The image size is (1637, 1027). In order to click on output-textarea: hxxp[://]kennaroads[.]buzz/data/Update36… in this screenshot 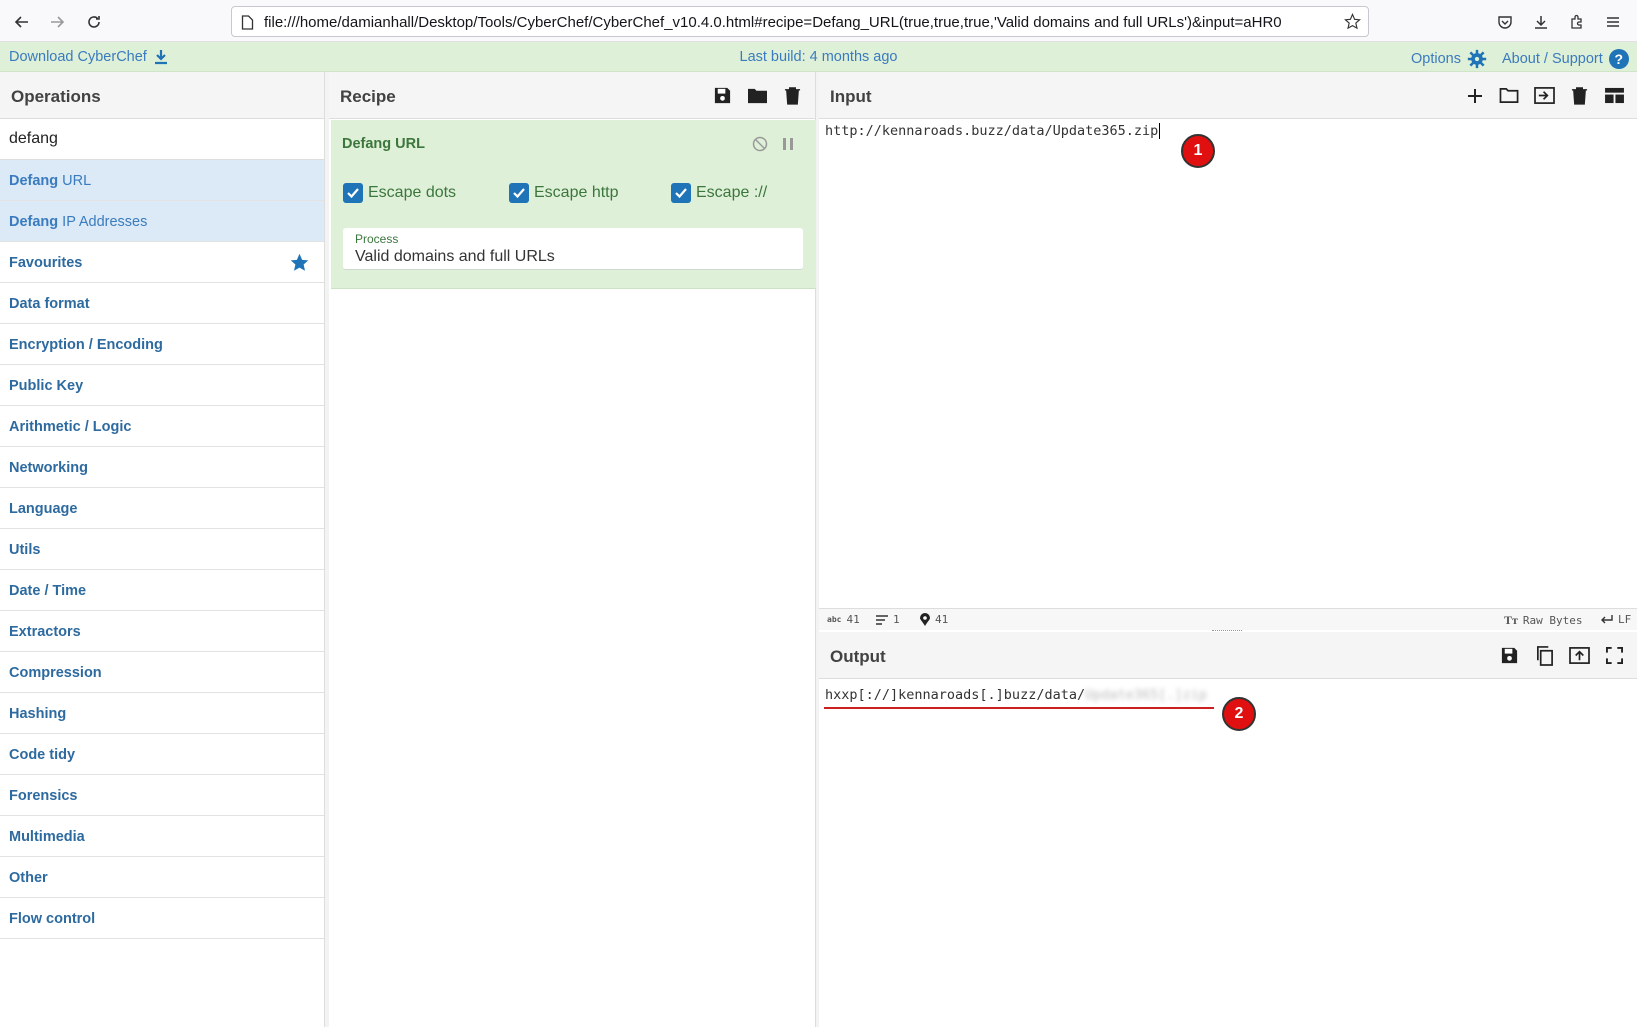, I will do `click(1016, 695)`.